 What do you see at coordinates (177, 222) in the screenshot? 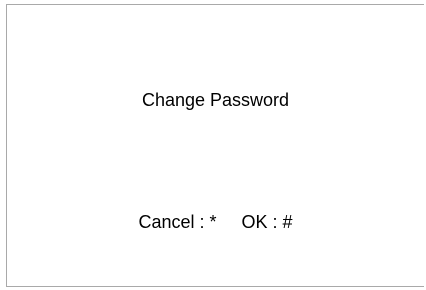
I see `cancel-key-hint: Cancel : *` at bounding box center [177, 222].